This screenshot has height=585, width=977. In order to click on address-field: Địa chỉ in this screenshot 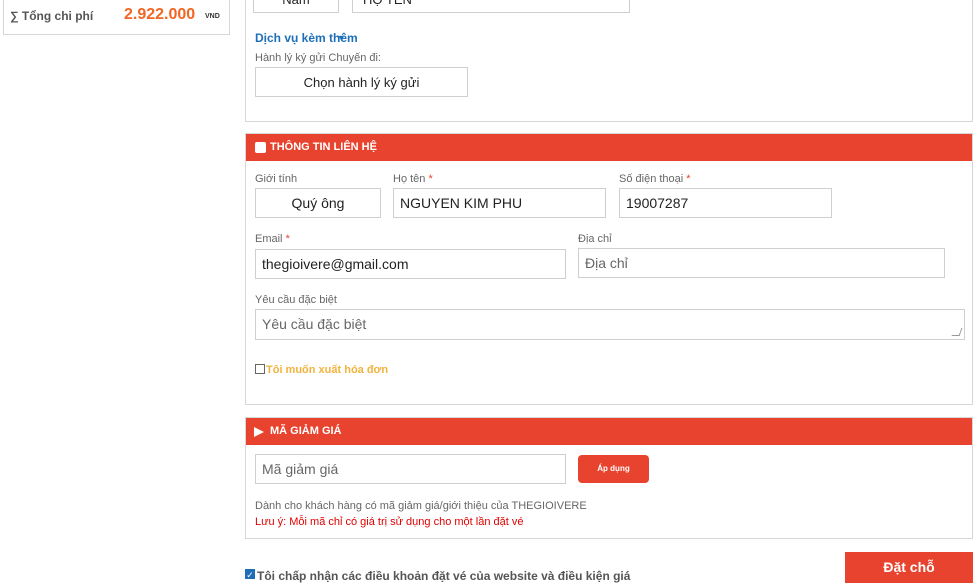, I will do `click(761, 263)`.